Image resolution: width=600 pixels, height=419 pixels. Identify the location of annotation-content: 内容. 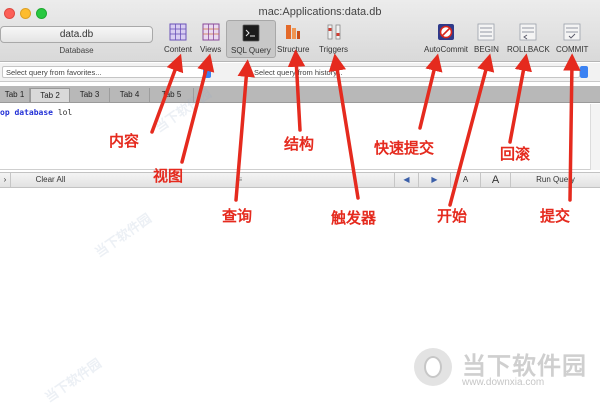
(124, 141).